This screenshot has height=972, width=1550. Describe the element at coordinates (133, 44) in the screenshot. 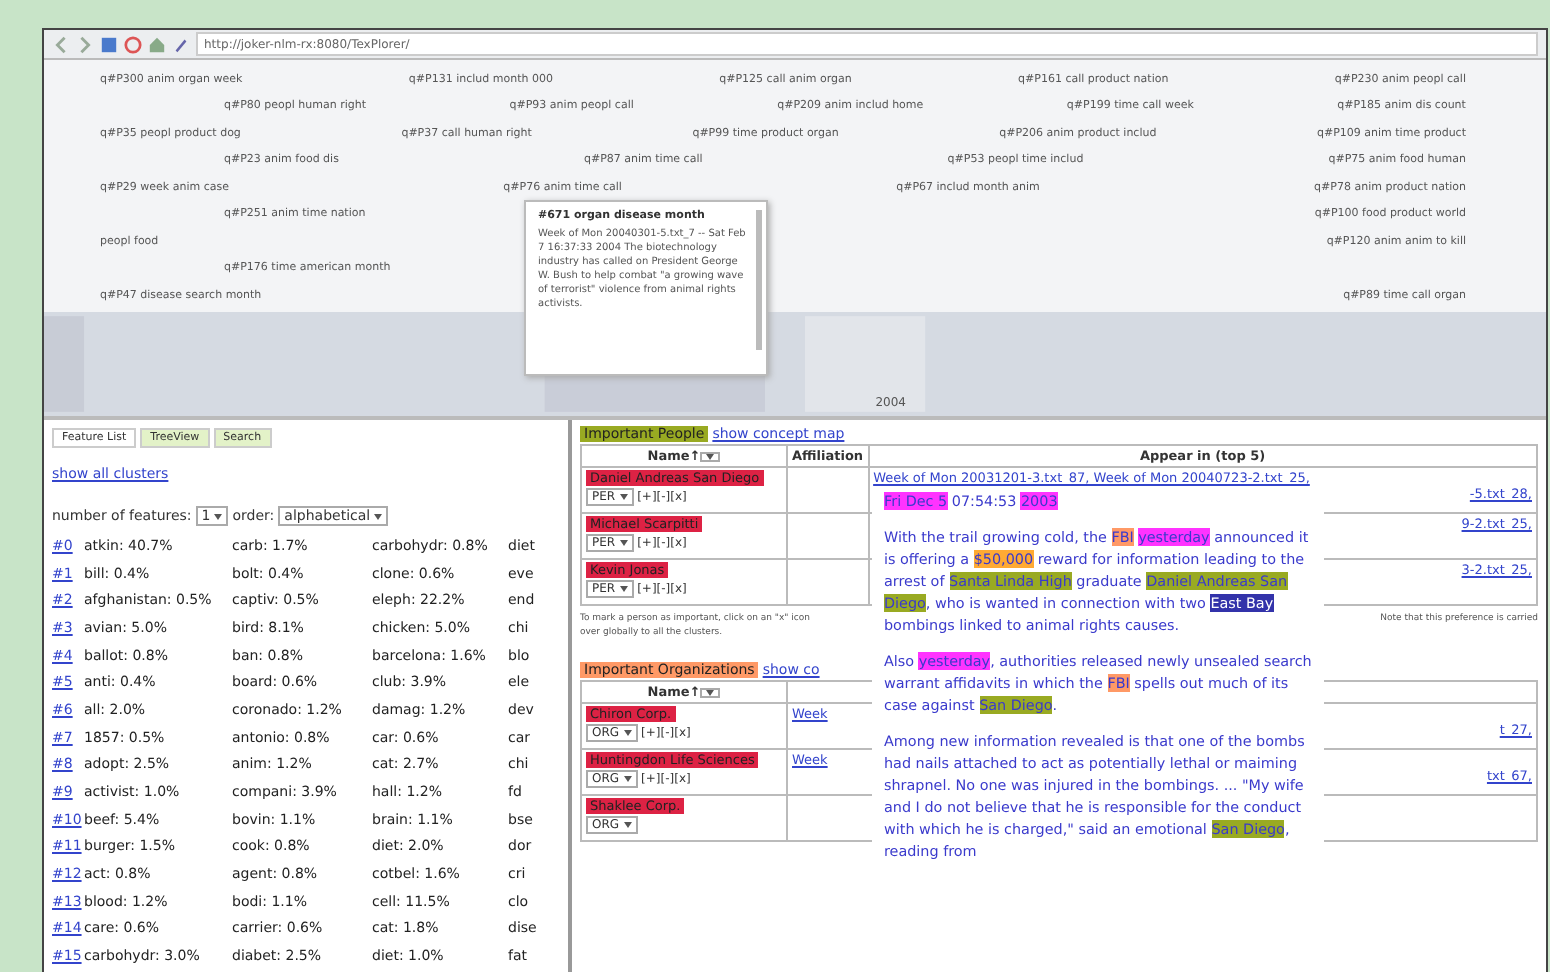

I see `stop-icon` at that location.